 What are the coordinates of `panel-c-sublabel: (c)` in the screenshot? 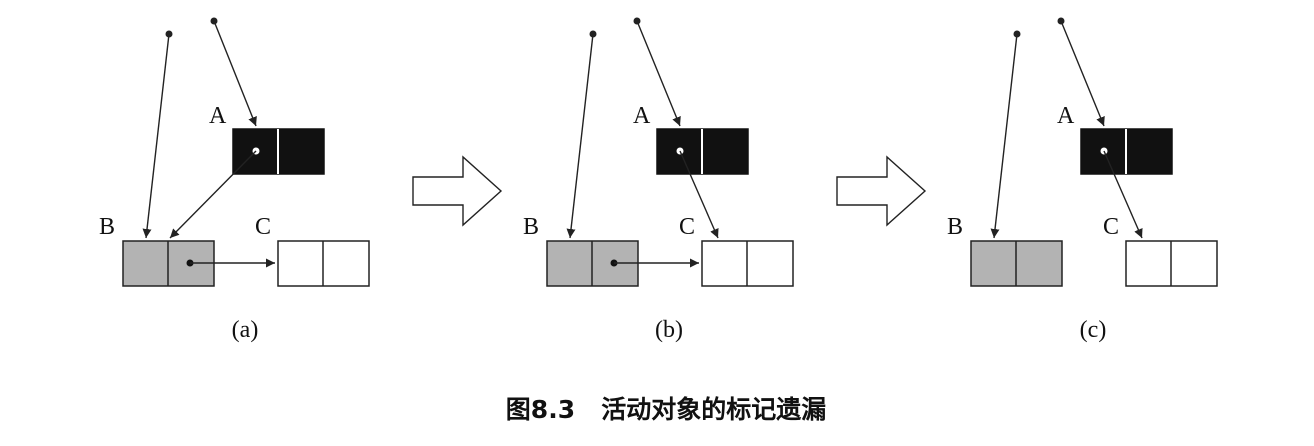 It's located at (1093, 330).